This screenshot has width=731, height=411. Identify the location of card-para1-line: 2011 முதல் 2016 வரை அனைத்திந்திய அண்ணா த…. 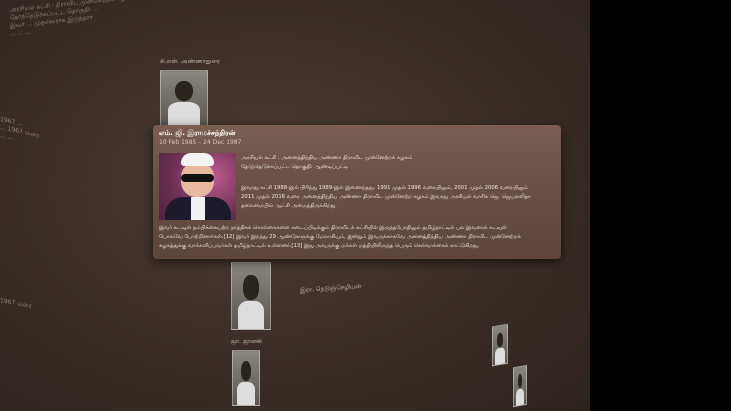
(386, 197).